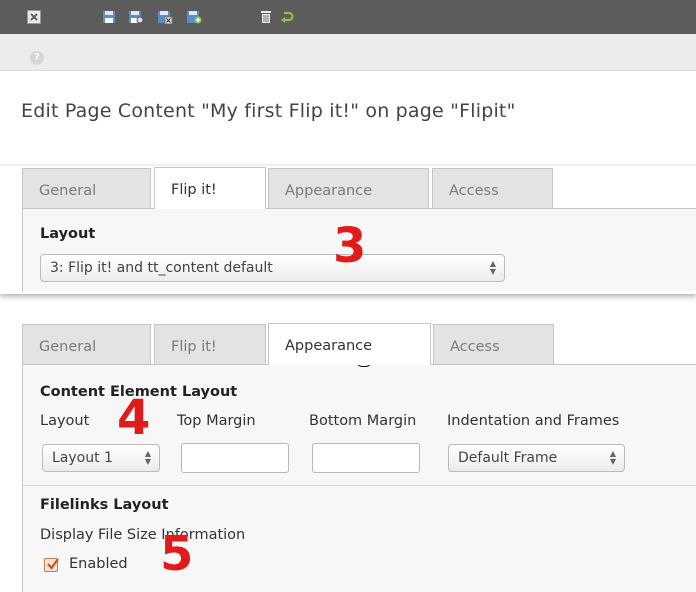  I want to click on delete-icon, so click(266, 17).